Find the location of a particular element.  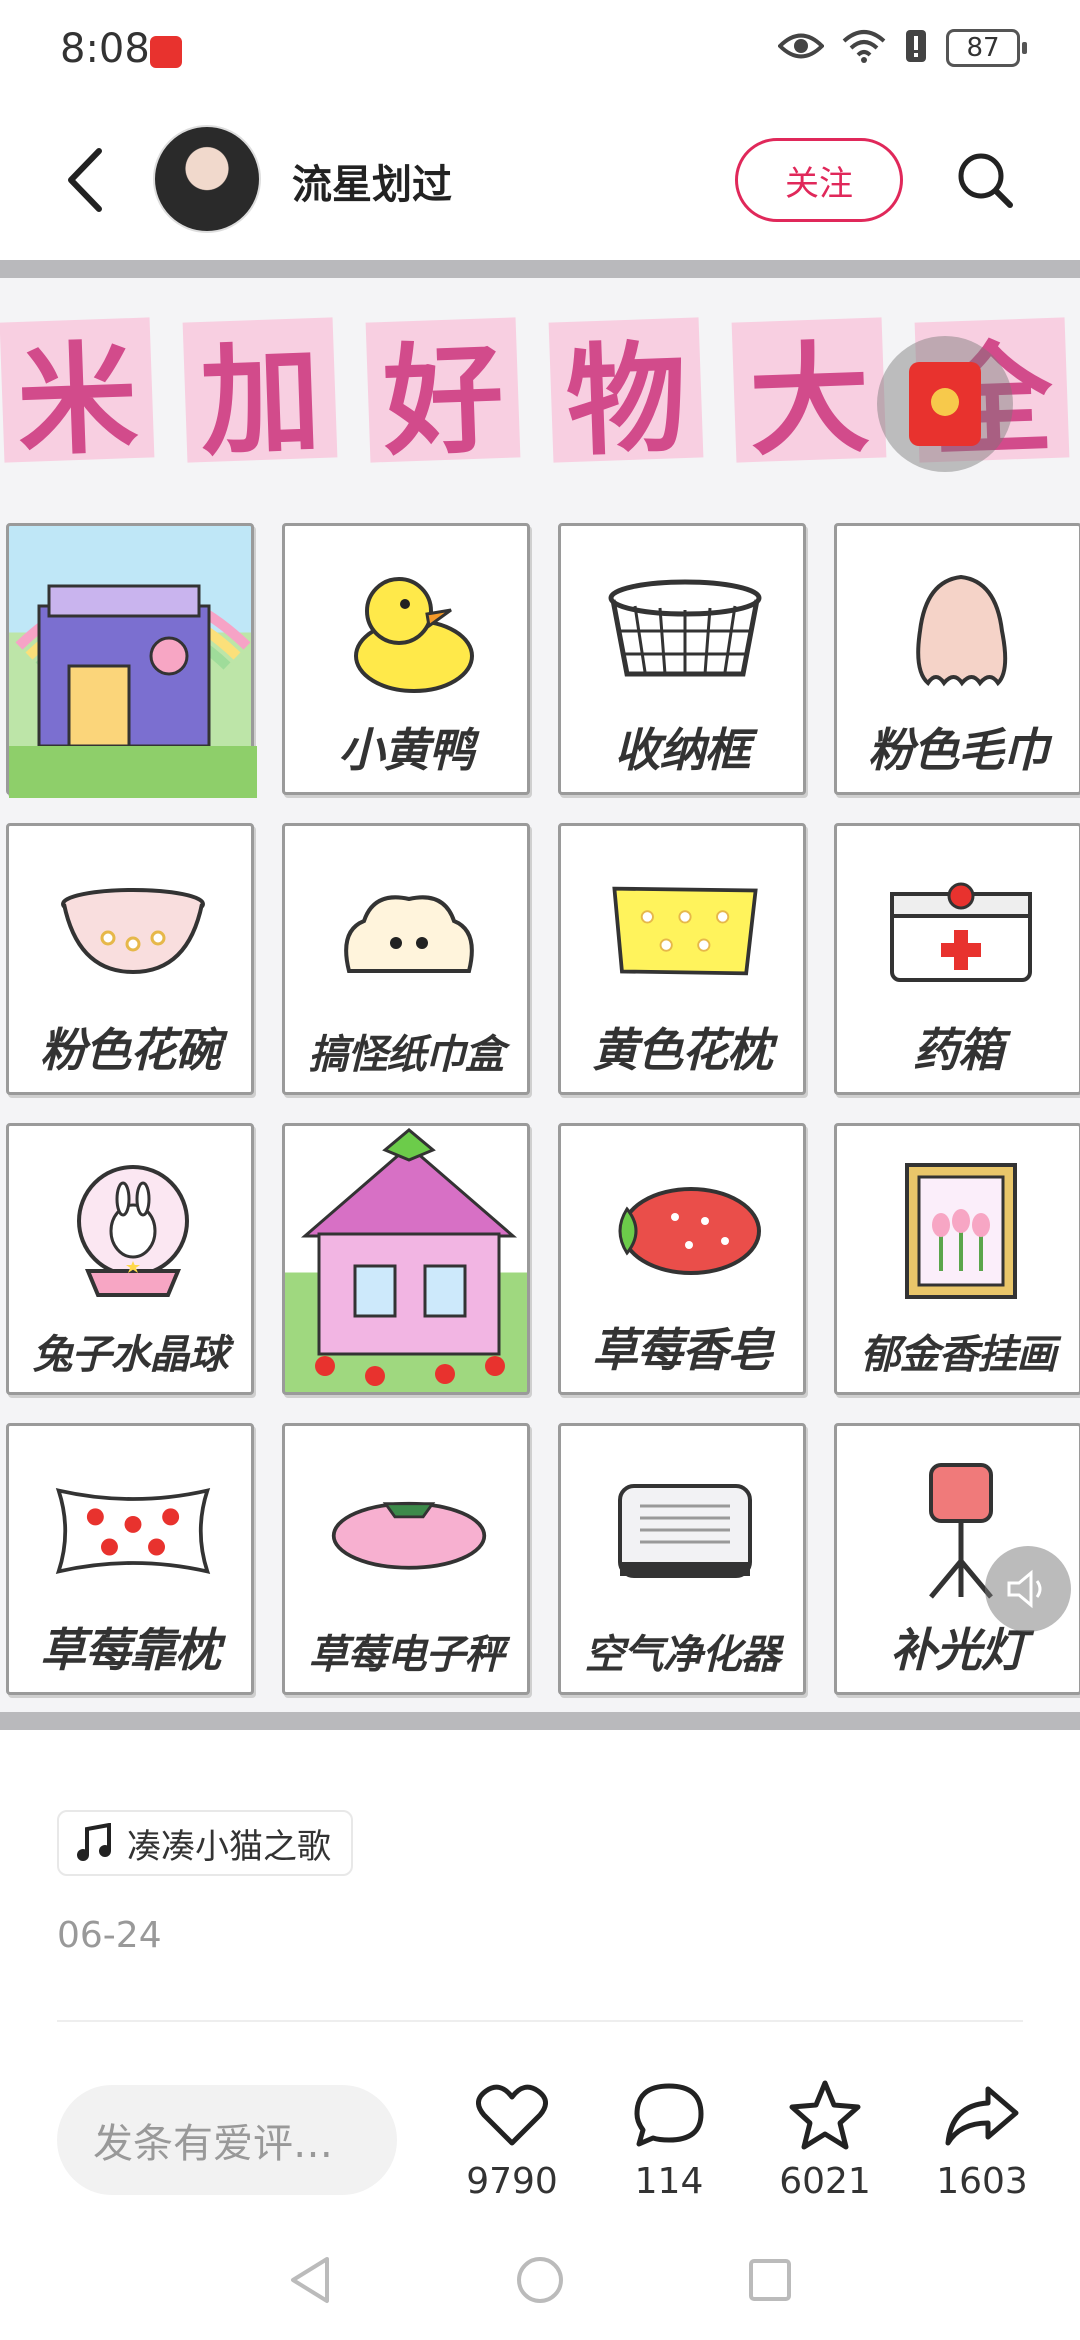

music-label: 凑凑小猫之歌 is located at coordinates (229, 1846).